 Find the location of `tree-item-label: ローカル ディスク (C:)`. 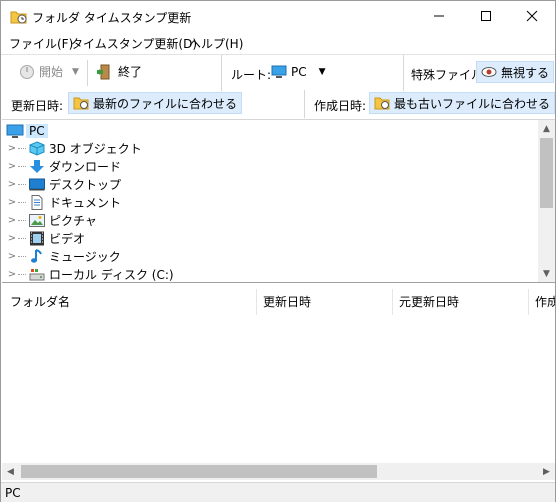

tree-item-label: ローカル ディスク (C:) is located at coordinates (111, 274).